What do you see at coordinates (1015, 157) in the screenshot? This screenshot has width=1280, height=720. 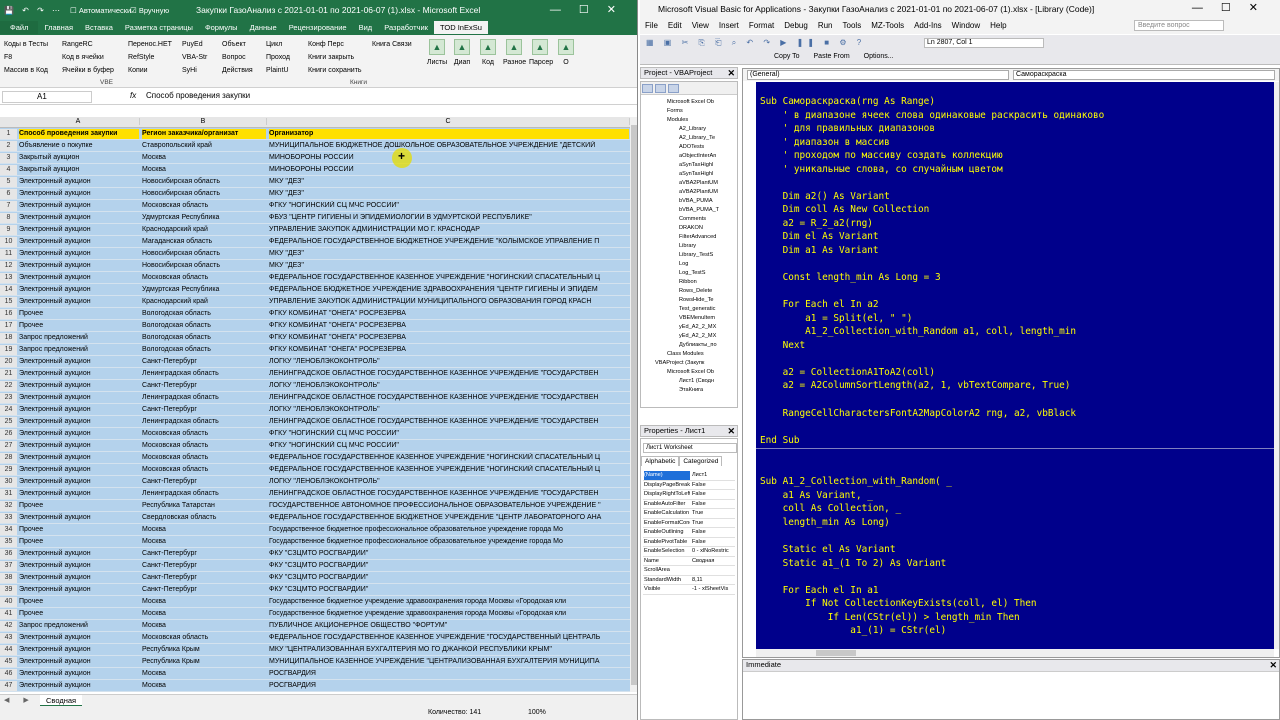 I see `code-line: ' проходом по массиву создать коллекцию` at bounding box center [1015, 157].